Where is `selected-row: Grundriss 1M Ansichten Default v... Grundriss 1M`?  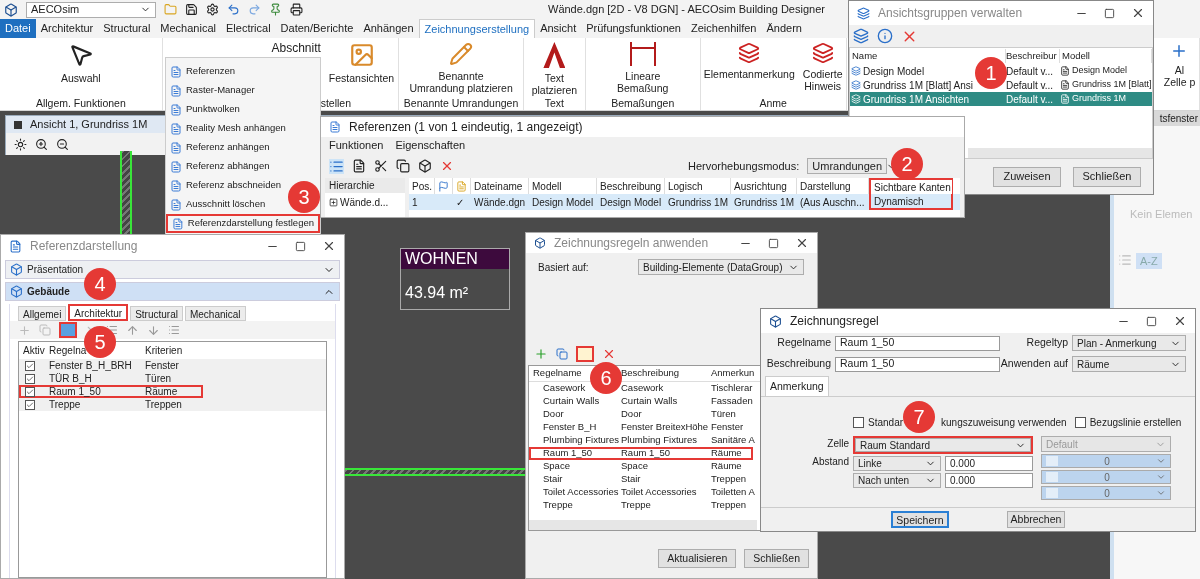 selected-row: Grundriss 1M Ansichten Default v... Grundriss 1M is located at coordinates (1001, 99).